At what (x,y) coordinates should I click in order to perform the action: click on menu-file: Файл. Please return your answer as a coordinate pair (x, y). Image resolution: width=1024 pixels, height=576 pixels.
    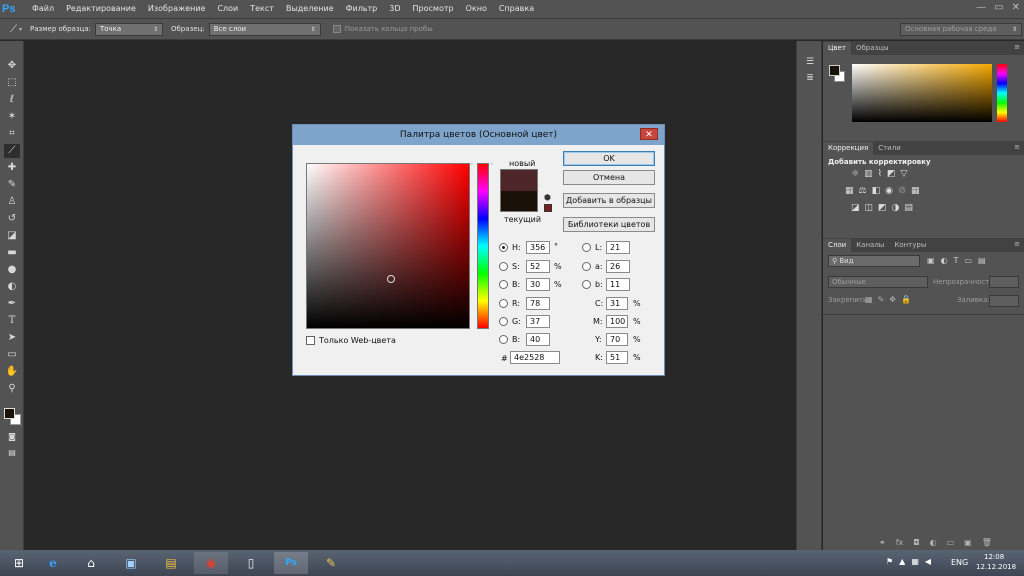
    Looking at the image, I should click on (43, 9).